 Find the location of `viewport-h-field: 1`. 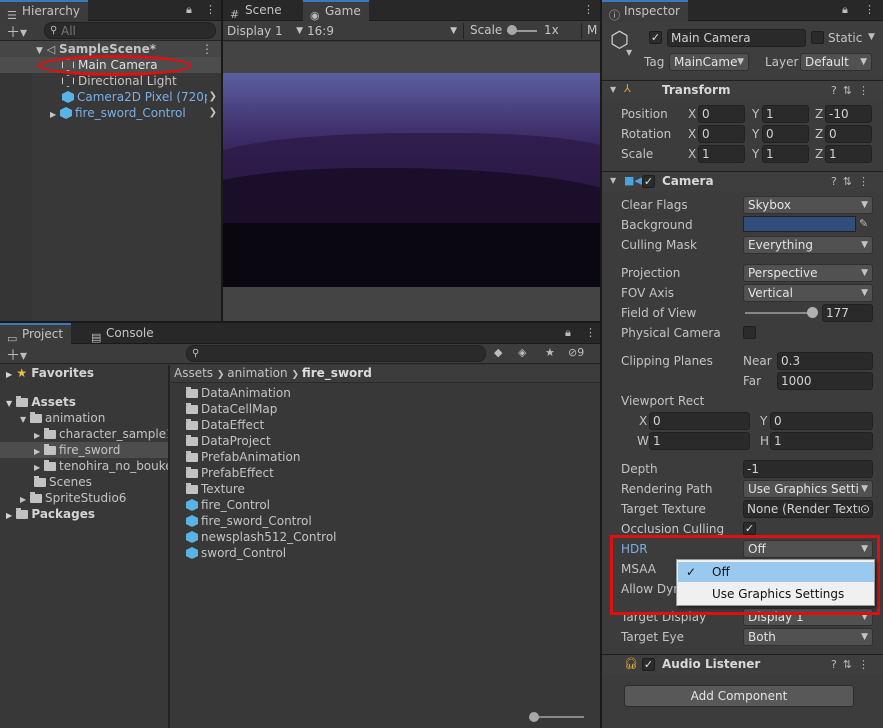

viewport-h-field: 1 is located at coordinates (821, 441).